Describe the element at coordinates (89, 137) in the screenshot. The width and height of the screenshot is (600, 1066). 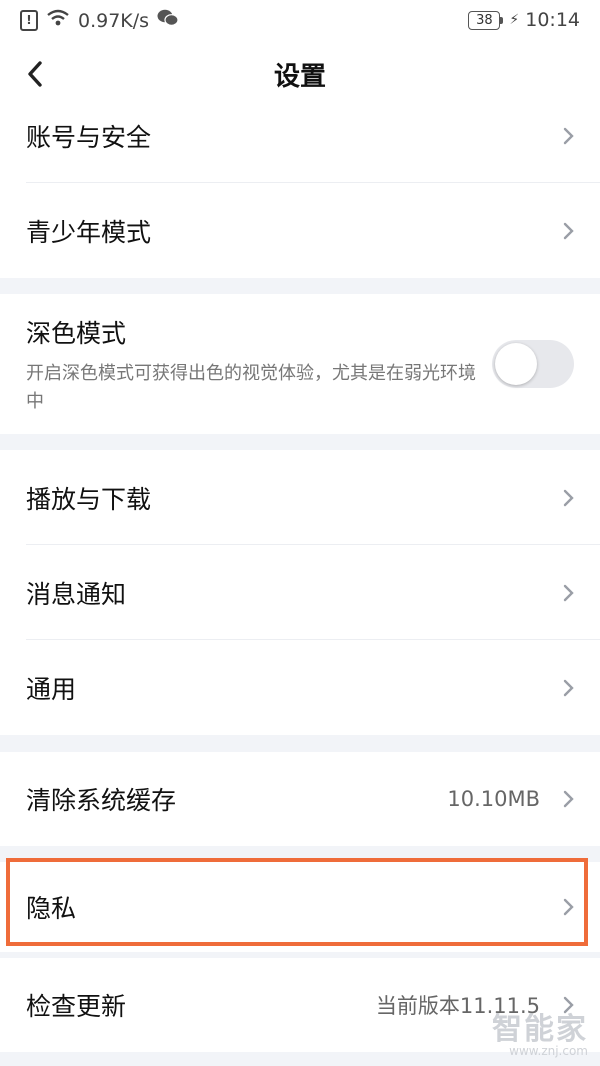
I see `item-label: 账号与安全` at that location.